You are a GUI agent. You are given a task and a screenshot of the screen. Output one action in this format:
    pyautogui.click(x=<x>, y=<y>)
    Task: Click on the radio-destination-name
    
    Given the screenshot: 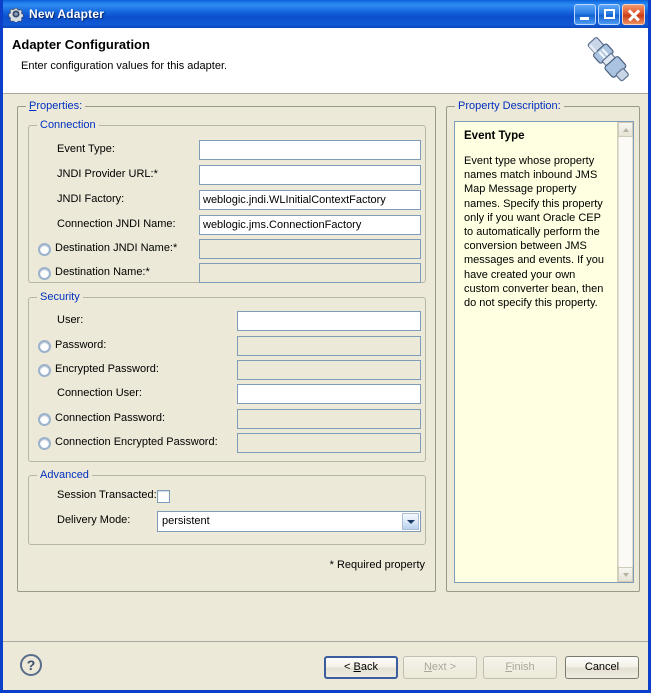 What is the action you would take?
    pyautogui.click(x=44, y=273)
    